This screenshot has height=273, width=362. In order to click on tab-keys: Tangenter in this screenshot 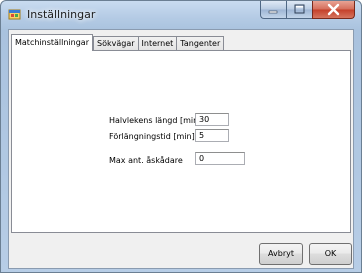, I will do `click(200, 43)`.